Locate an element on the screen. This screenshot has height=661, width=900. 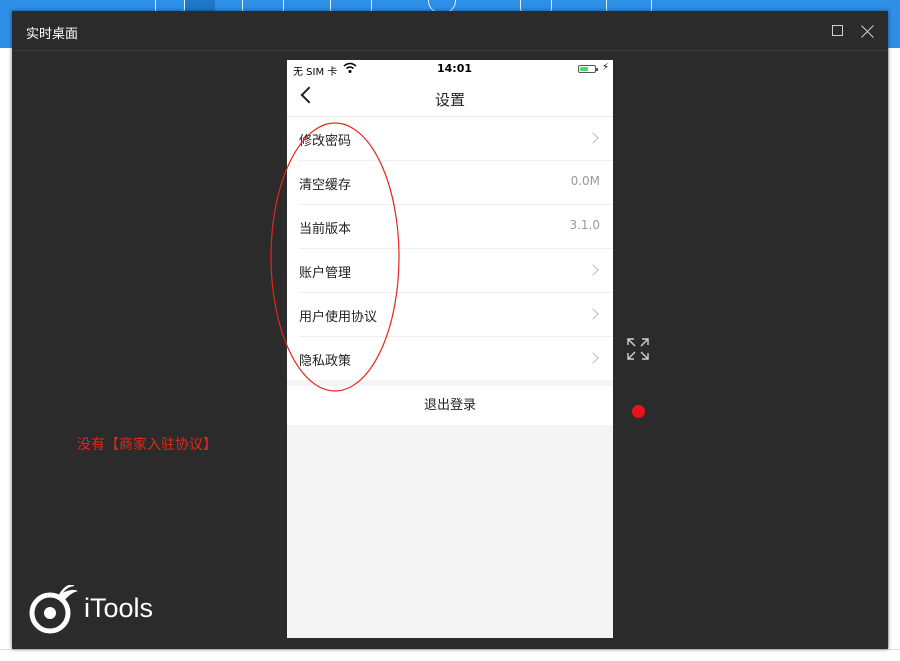
status-time: 14:01 is located at coordinates (455, 68).